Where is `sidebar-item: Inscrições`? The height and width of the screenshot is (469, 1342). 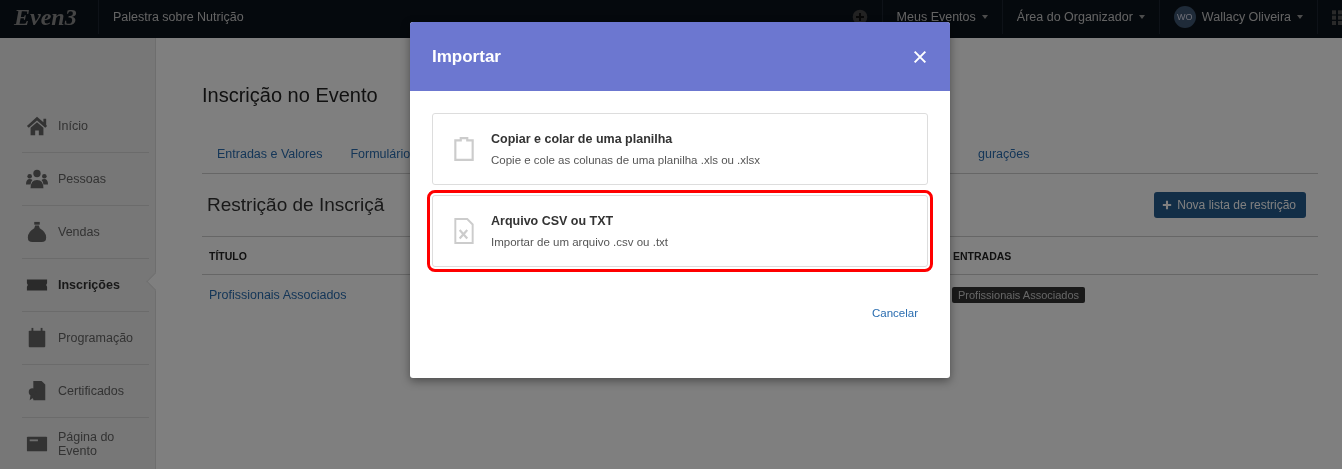 sidebar-item: Inscrições is located at coordinates (85, 285).